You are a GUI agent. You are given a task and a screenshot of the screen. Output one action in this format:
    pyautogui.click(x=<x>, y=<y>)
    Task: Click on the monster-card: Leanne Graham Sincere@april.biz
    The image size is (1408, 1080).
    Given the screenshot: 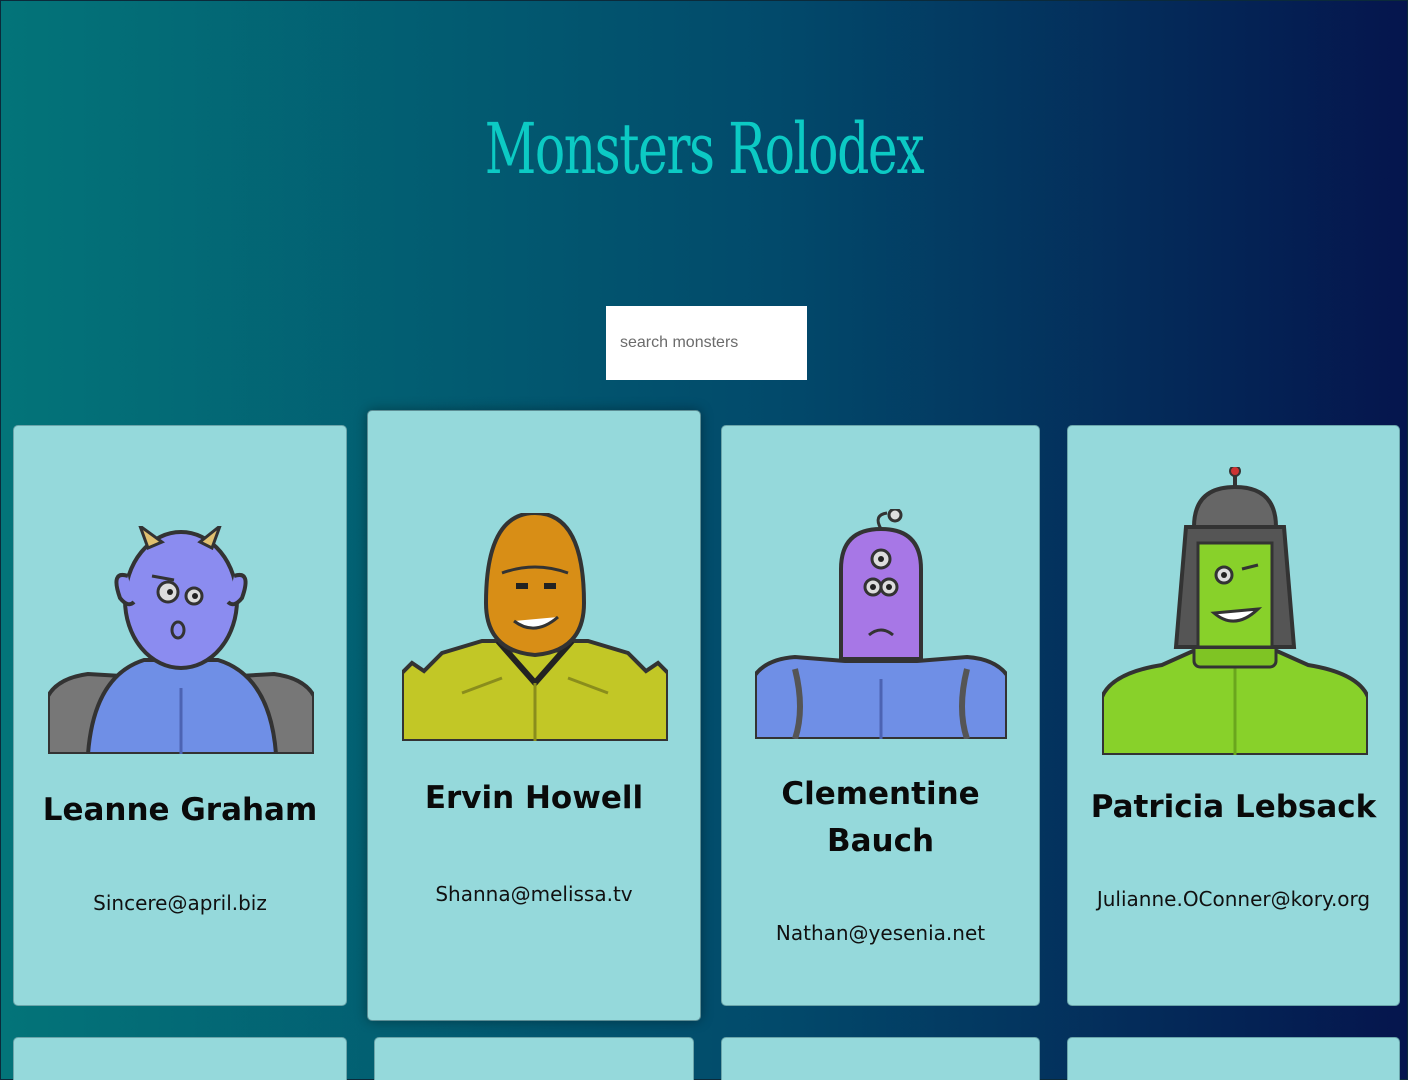 What is the action you would take?
    pyautogui.click(x=180, y=715)
    